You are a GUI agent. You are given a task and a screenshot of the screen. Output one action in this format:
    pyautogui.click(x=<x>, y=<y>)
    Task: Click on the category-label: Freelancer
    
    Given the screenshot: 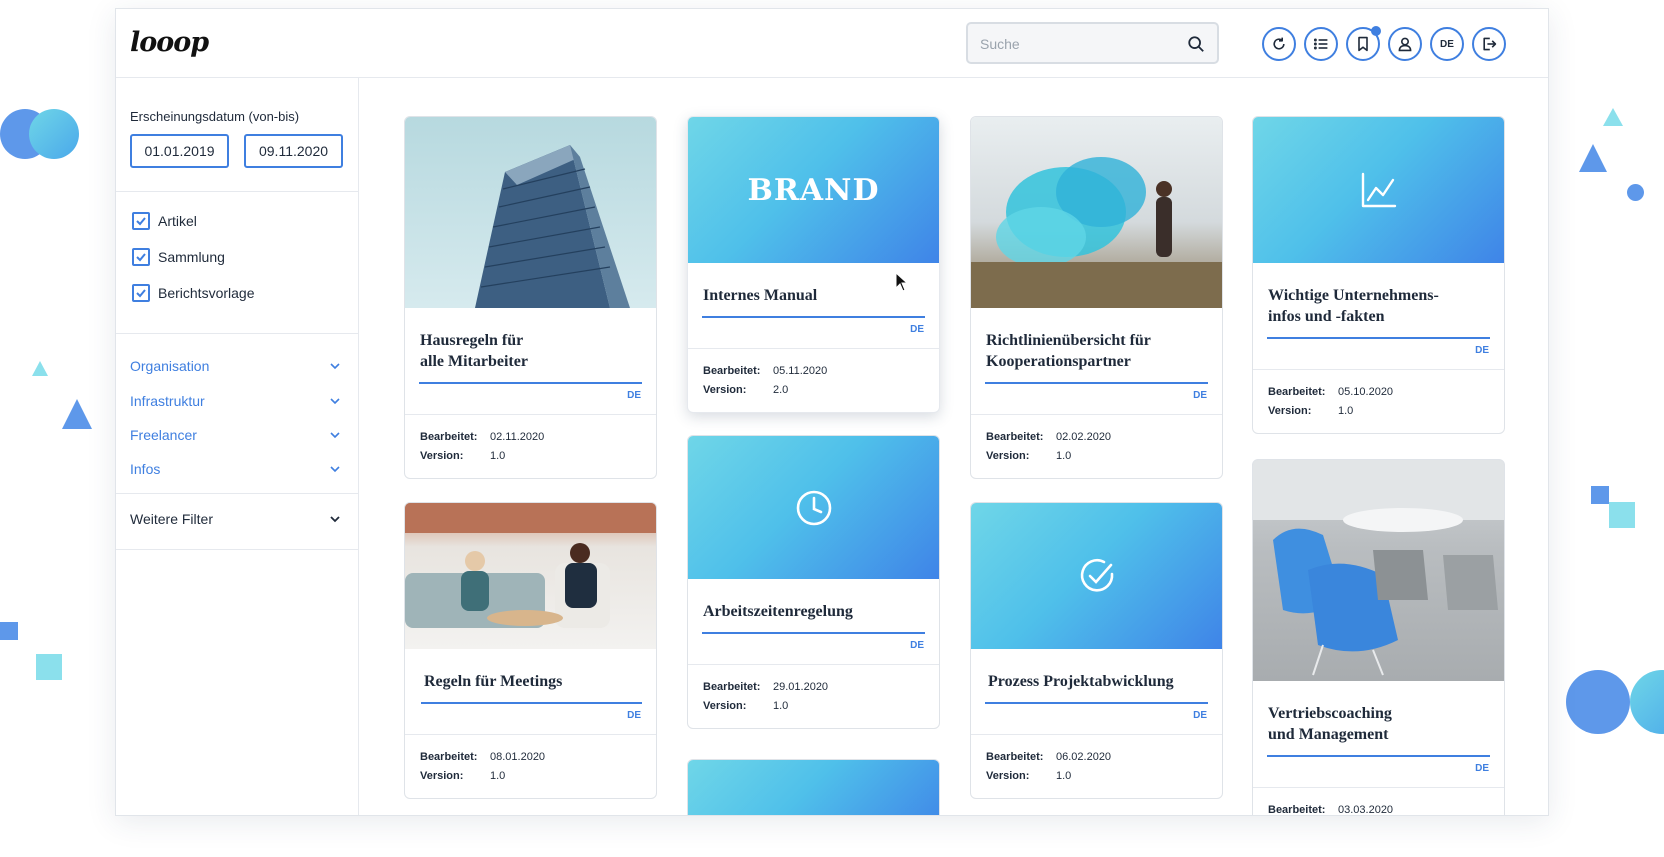 What is the action you would take?
    pyautogui.click(x=163, y=435)
    